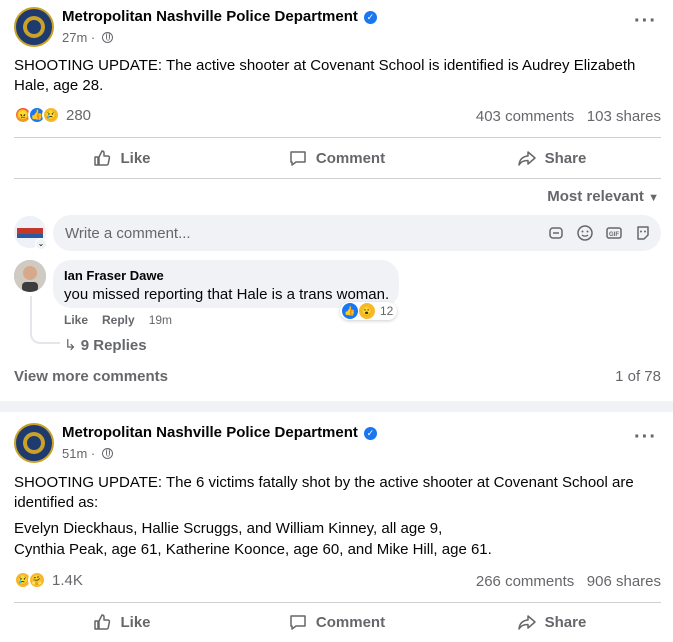  What do you see at coordinates (113, 345) in the screenshot?
I see `replies-label: 9 Replies` at bounding box center [113, 345].